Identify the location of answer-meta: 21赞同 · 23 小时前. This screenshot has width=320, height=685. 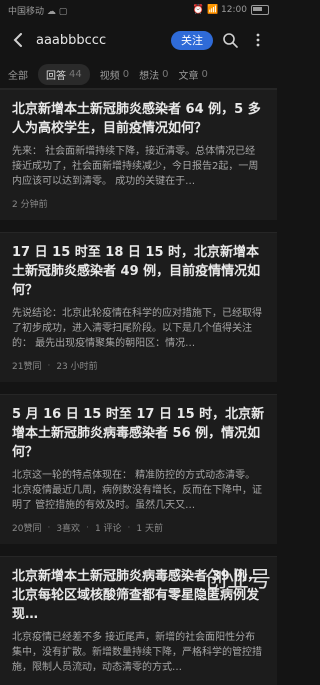
(138, 366).